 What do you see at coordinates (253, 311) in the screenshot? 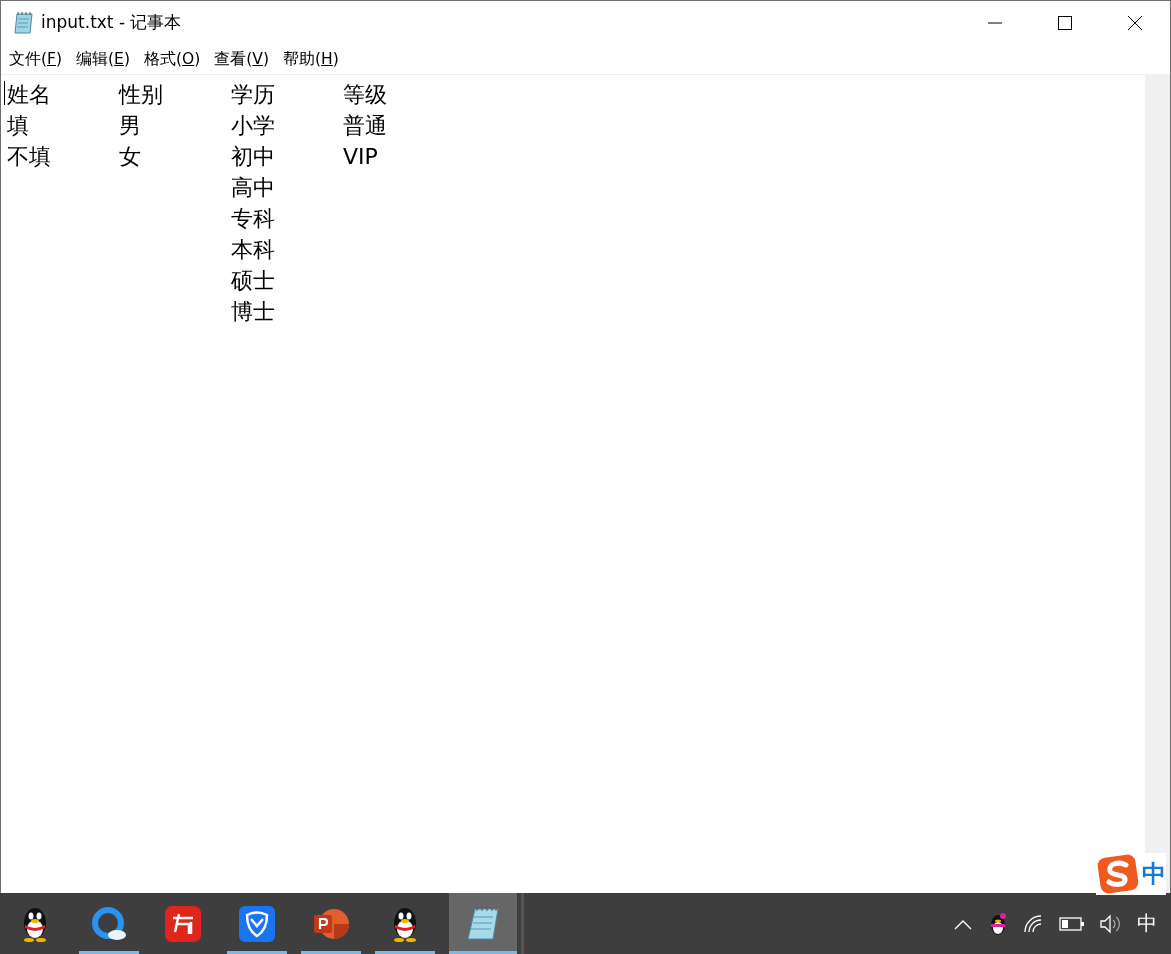
I see `text-line-cell: 博士` at bounding box center [253, 311].